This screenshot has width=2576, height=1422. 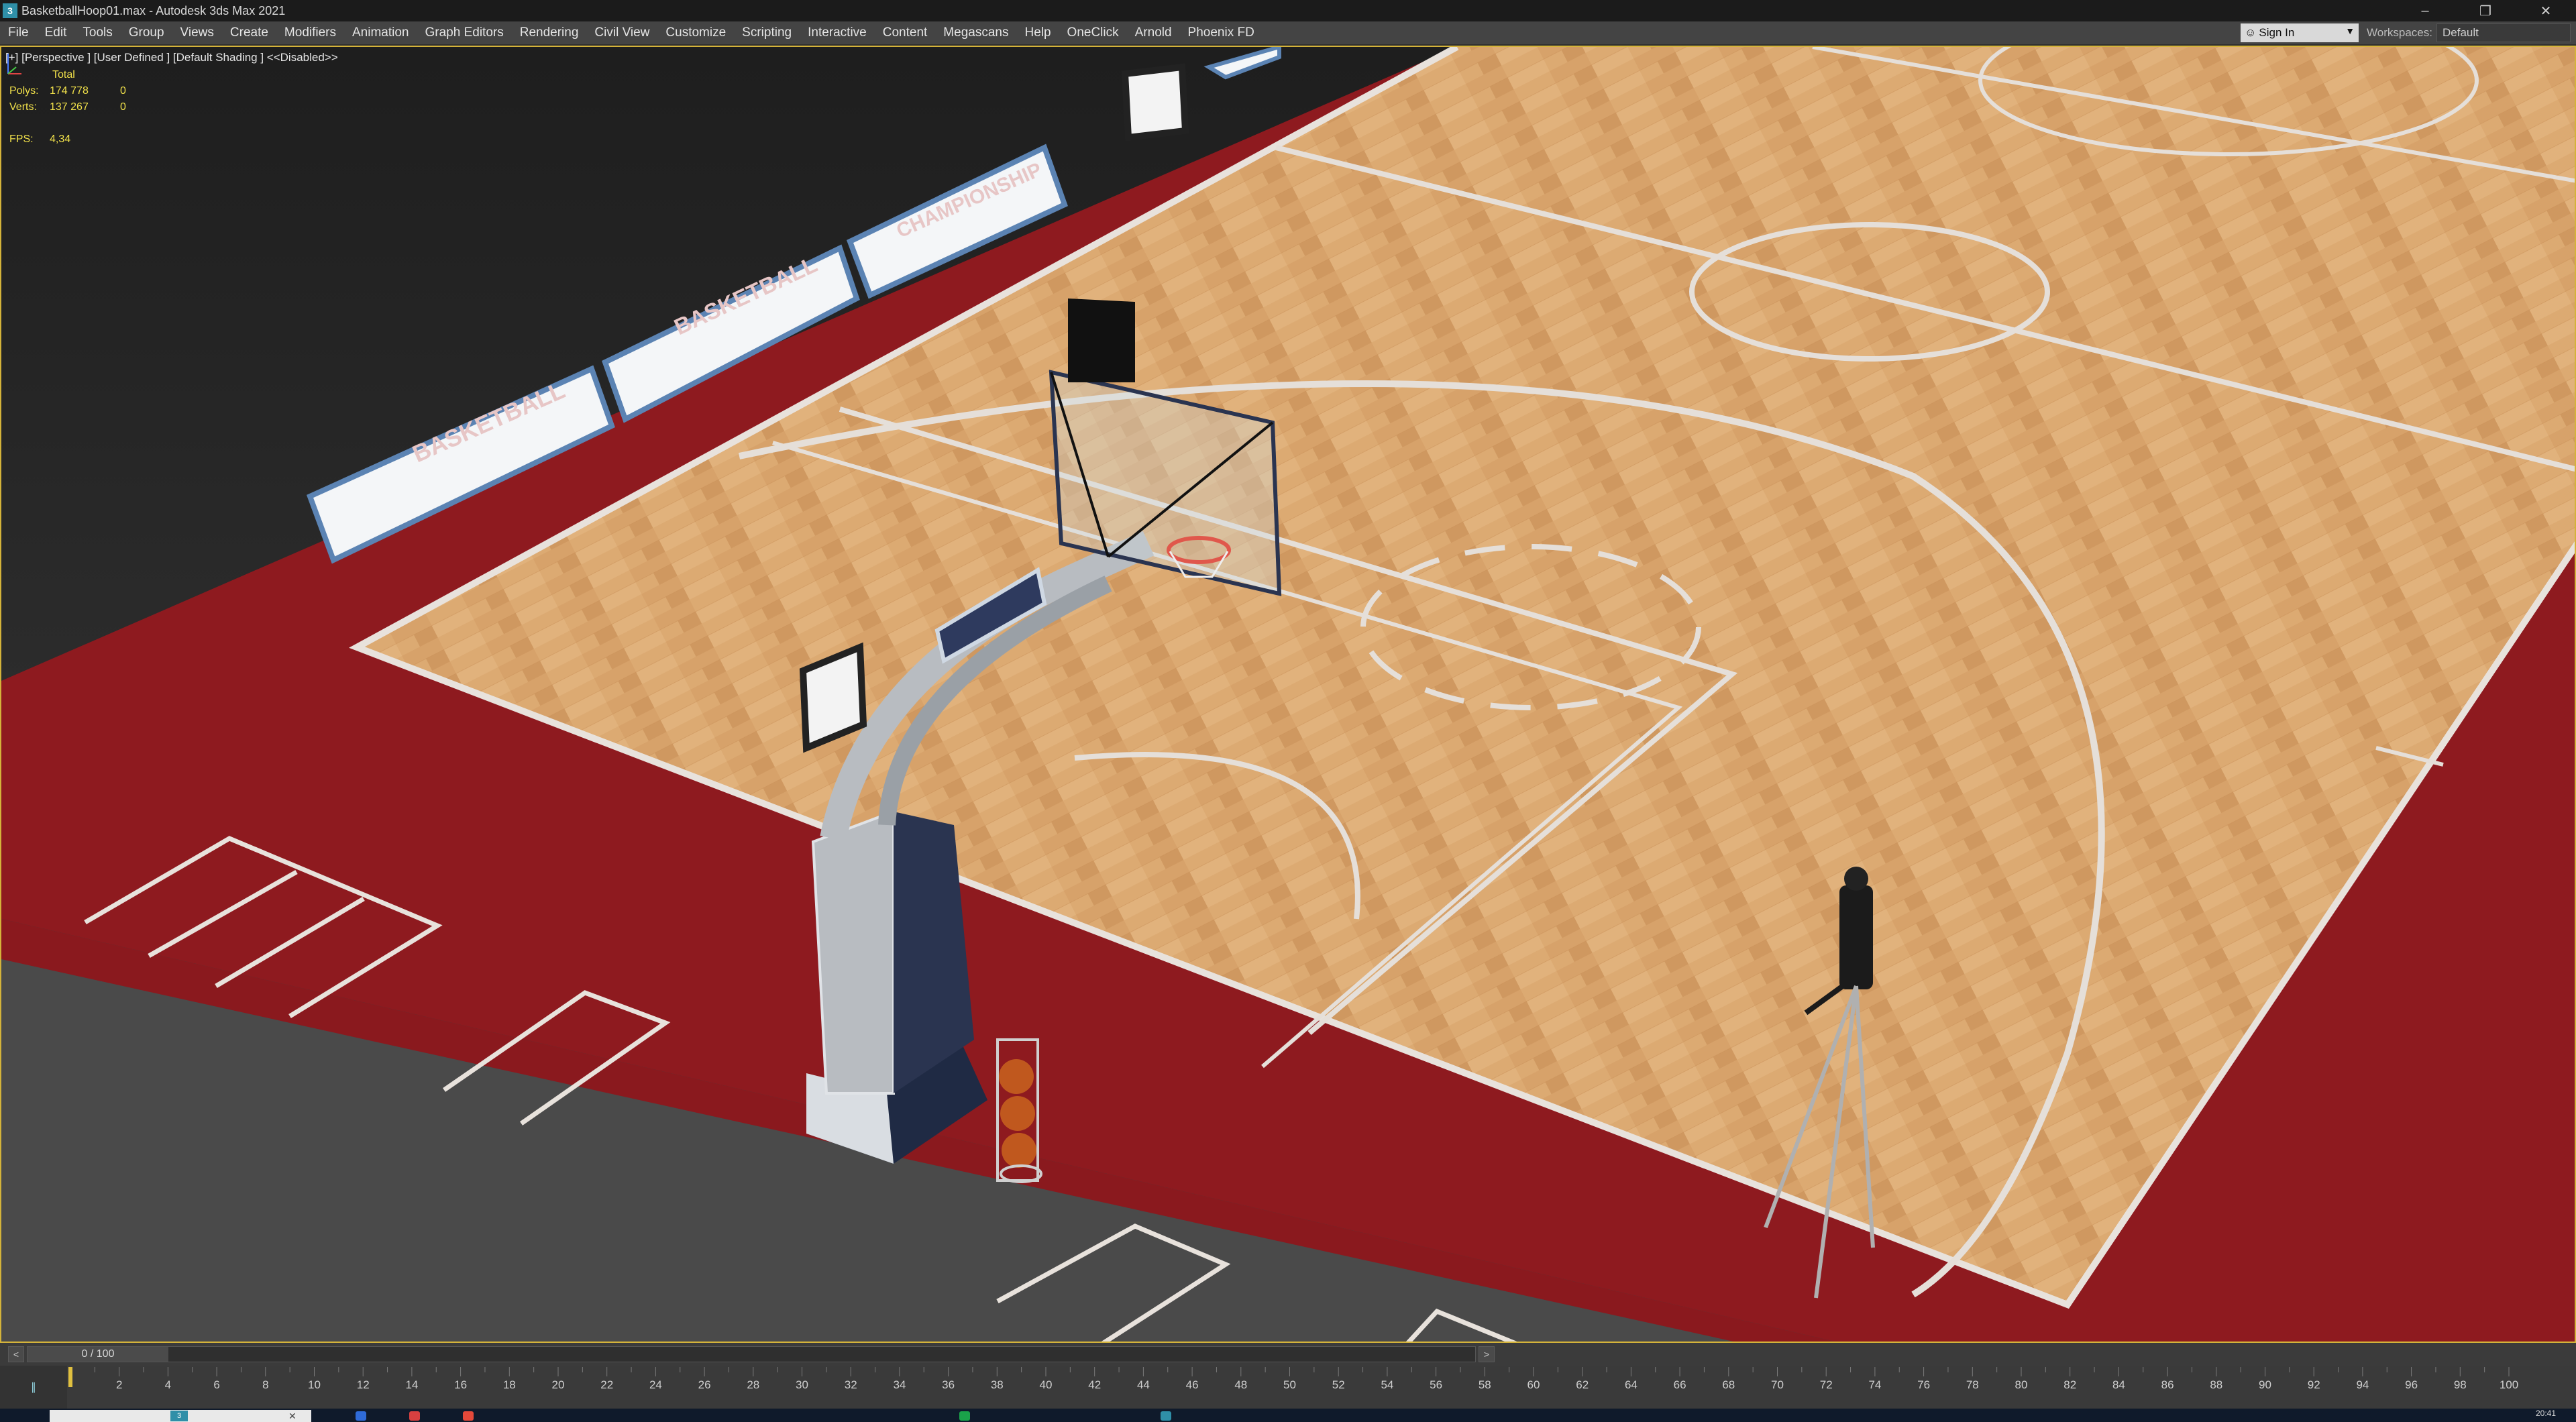 What do you see at coordinates (695, 32) in the screenshot?
I see `menu-customize: Customize` at bounding box center [695, 32].